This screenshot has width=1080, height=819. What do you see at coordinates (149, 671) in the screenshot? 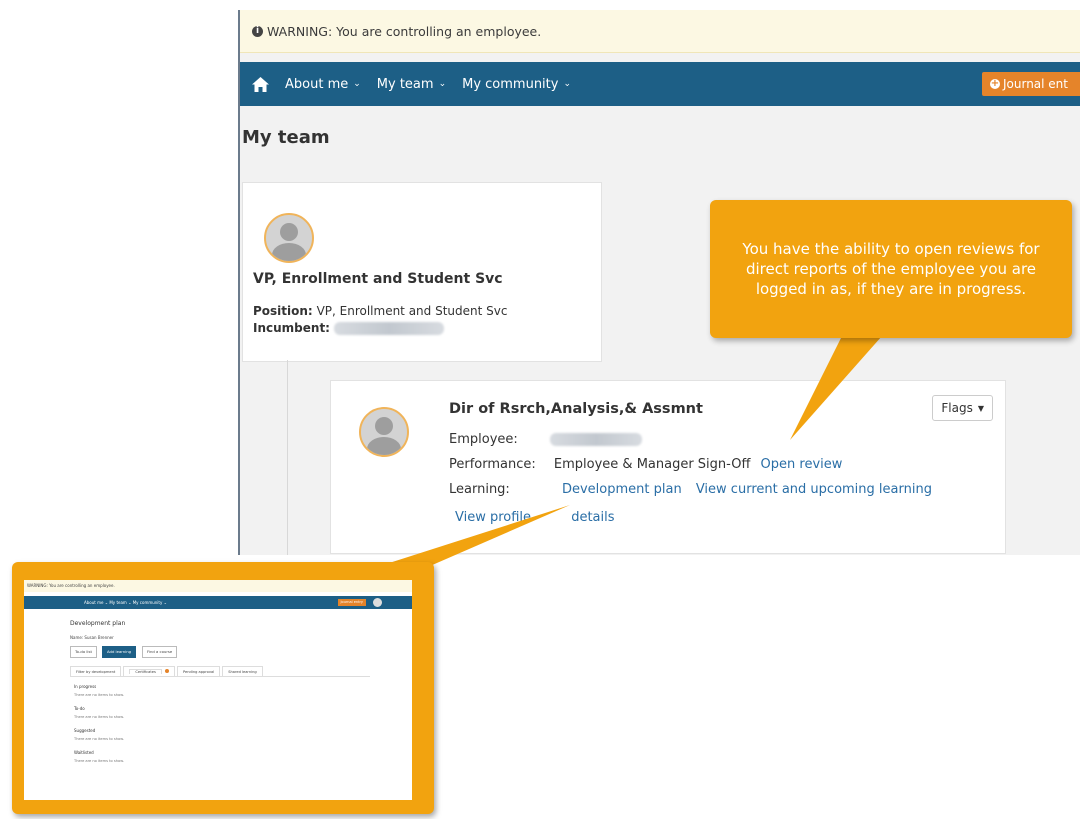
I see `inset-tab: Certificates` at bounding box center [149, 671].